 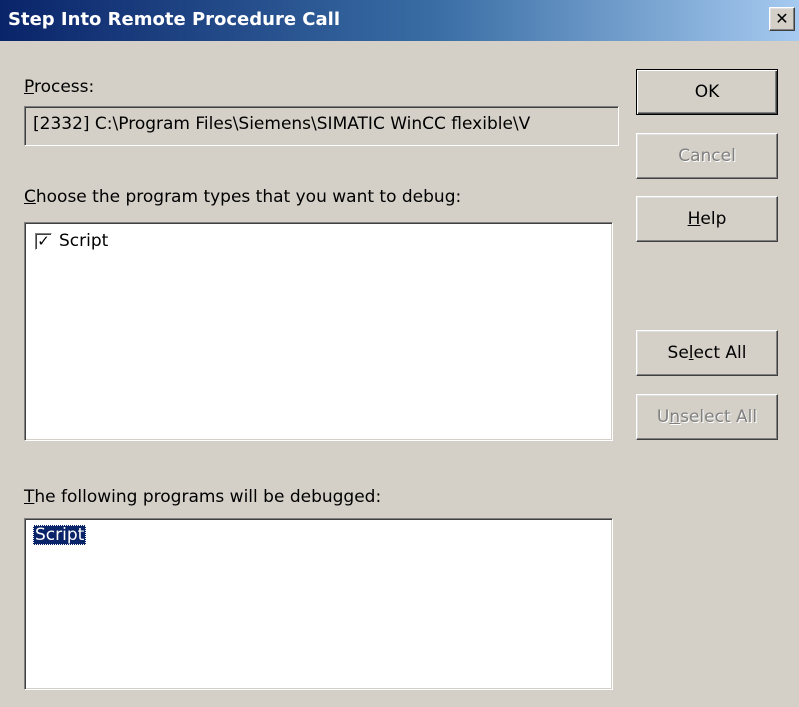 What do you see at coordinates (399, 20) in the screenshot?
I see `title-bar: Step Into Remote Procedure Call ✕` at bounding box center [399, 20].